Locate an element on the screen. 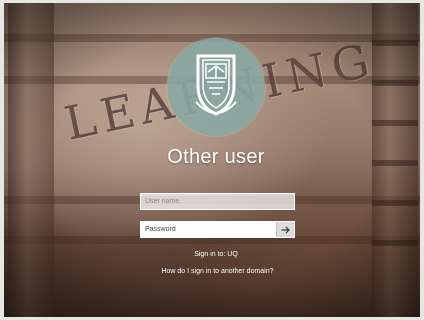  password-field-group is located at coordinates (217, 229).